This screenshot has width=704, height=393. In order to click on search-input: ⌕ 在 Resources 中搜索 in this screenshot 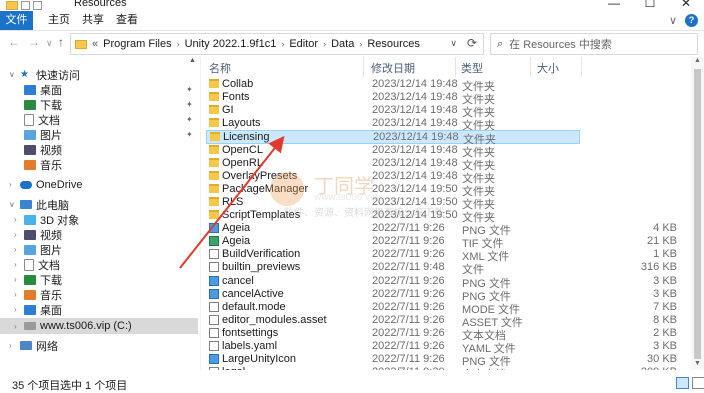, I will do `click(594, 44)`.